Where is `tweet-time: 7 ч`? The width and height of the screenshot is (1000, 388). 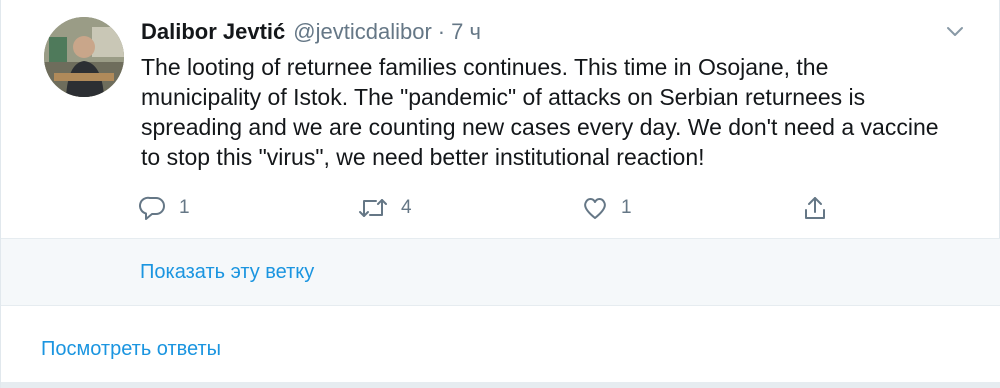
tweet-time: 7 ч is located at coordinates (466, 32).